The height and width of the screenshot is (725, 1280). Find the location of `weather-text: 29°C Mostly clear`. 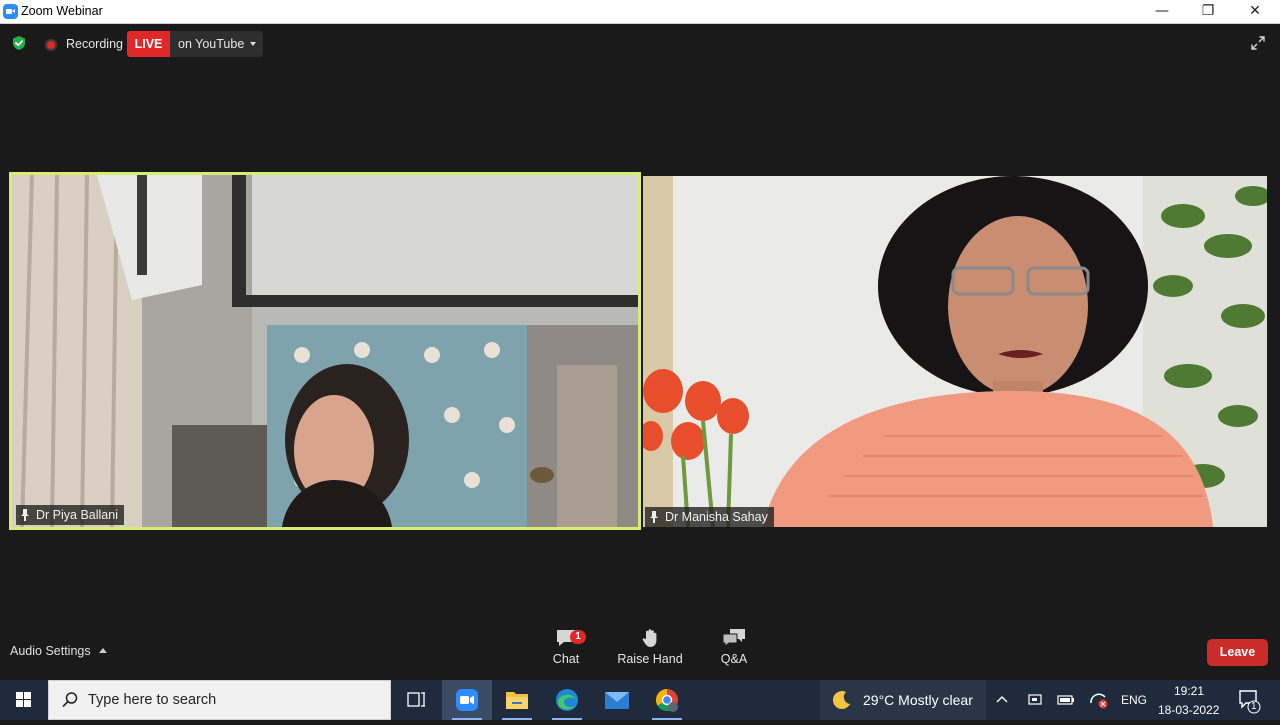

weather-text: 29°C Mostly clear is located at coordinates (918, 700).